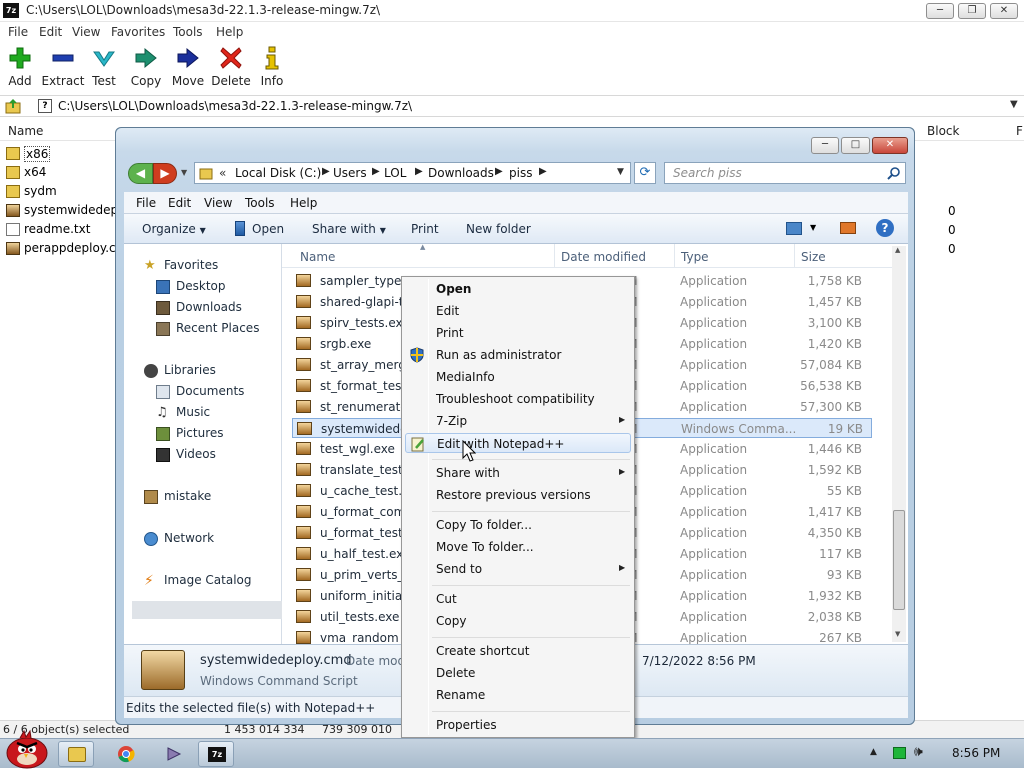 The height and width of the screenshot is (769, 1024). What do you see at coordinates (518, 355) in the screenshot?
I see `menu-item-run-as-administrator: Run as administrator` at bounding box center [518, 355].